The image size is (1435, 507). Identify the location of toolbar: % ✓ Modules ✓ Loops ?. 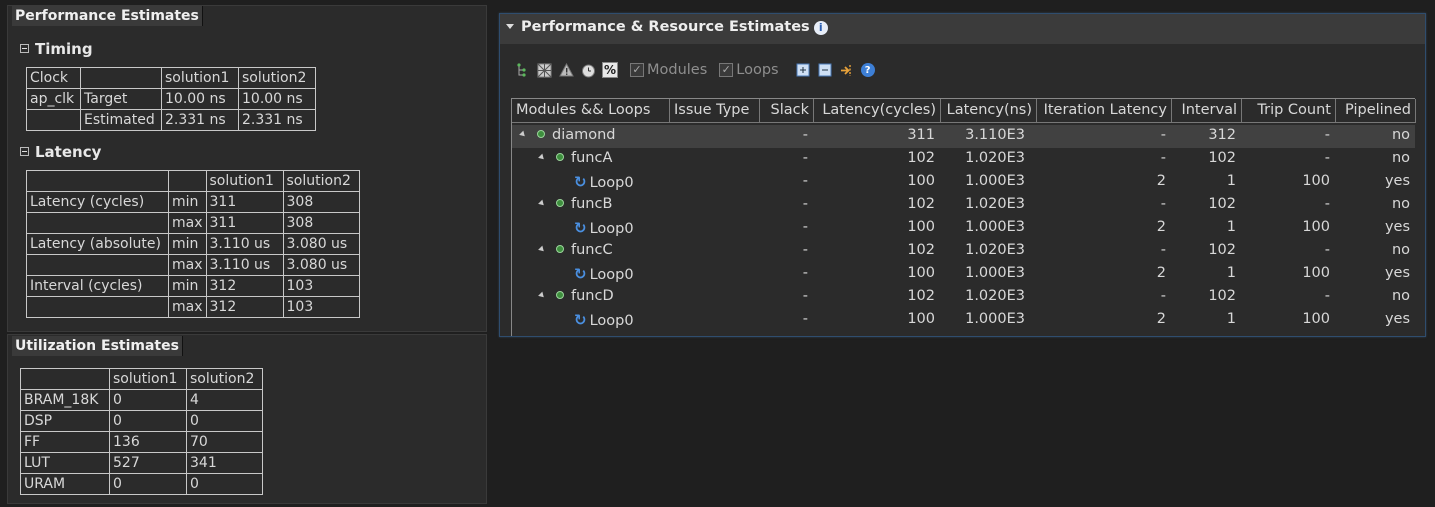
(694, 70).